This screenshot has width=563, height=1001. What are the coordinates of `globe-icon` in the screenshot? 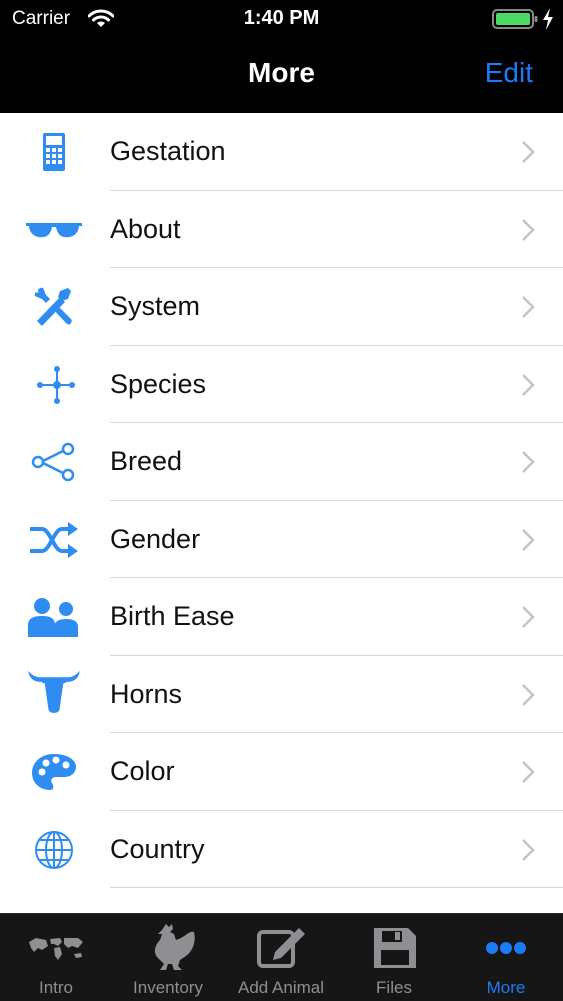 It's located at (54, 850).